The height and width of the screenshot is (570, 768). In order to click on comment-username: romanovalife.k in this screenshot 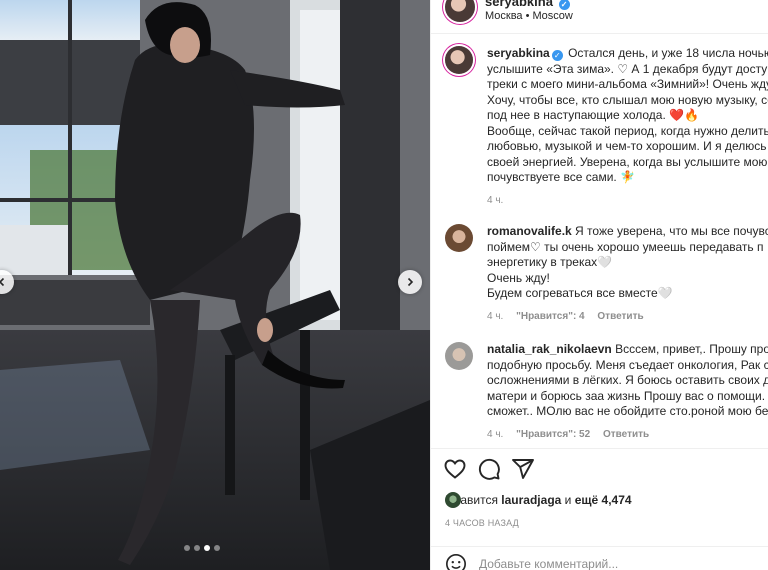, I will do `click(529, 231)`.